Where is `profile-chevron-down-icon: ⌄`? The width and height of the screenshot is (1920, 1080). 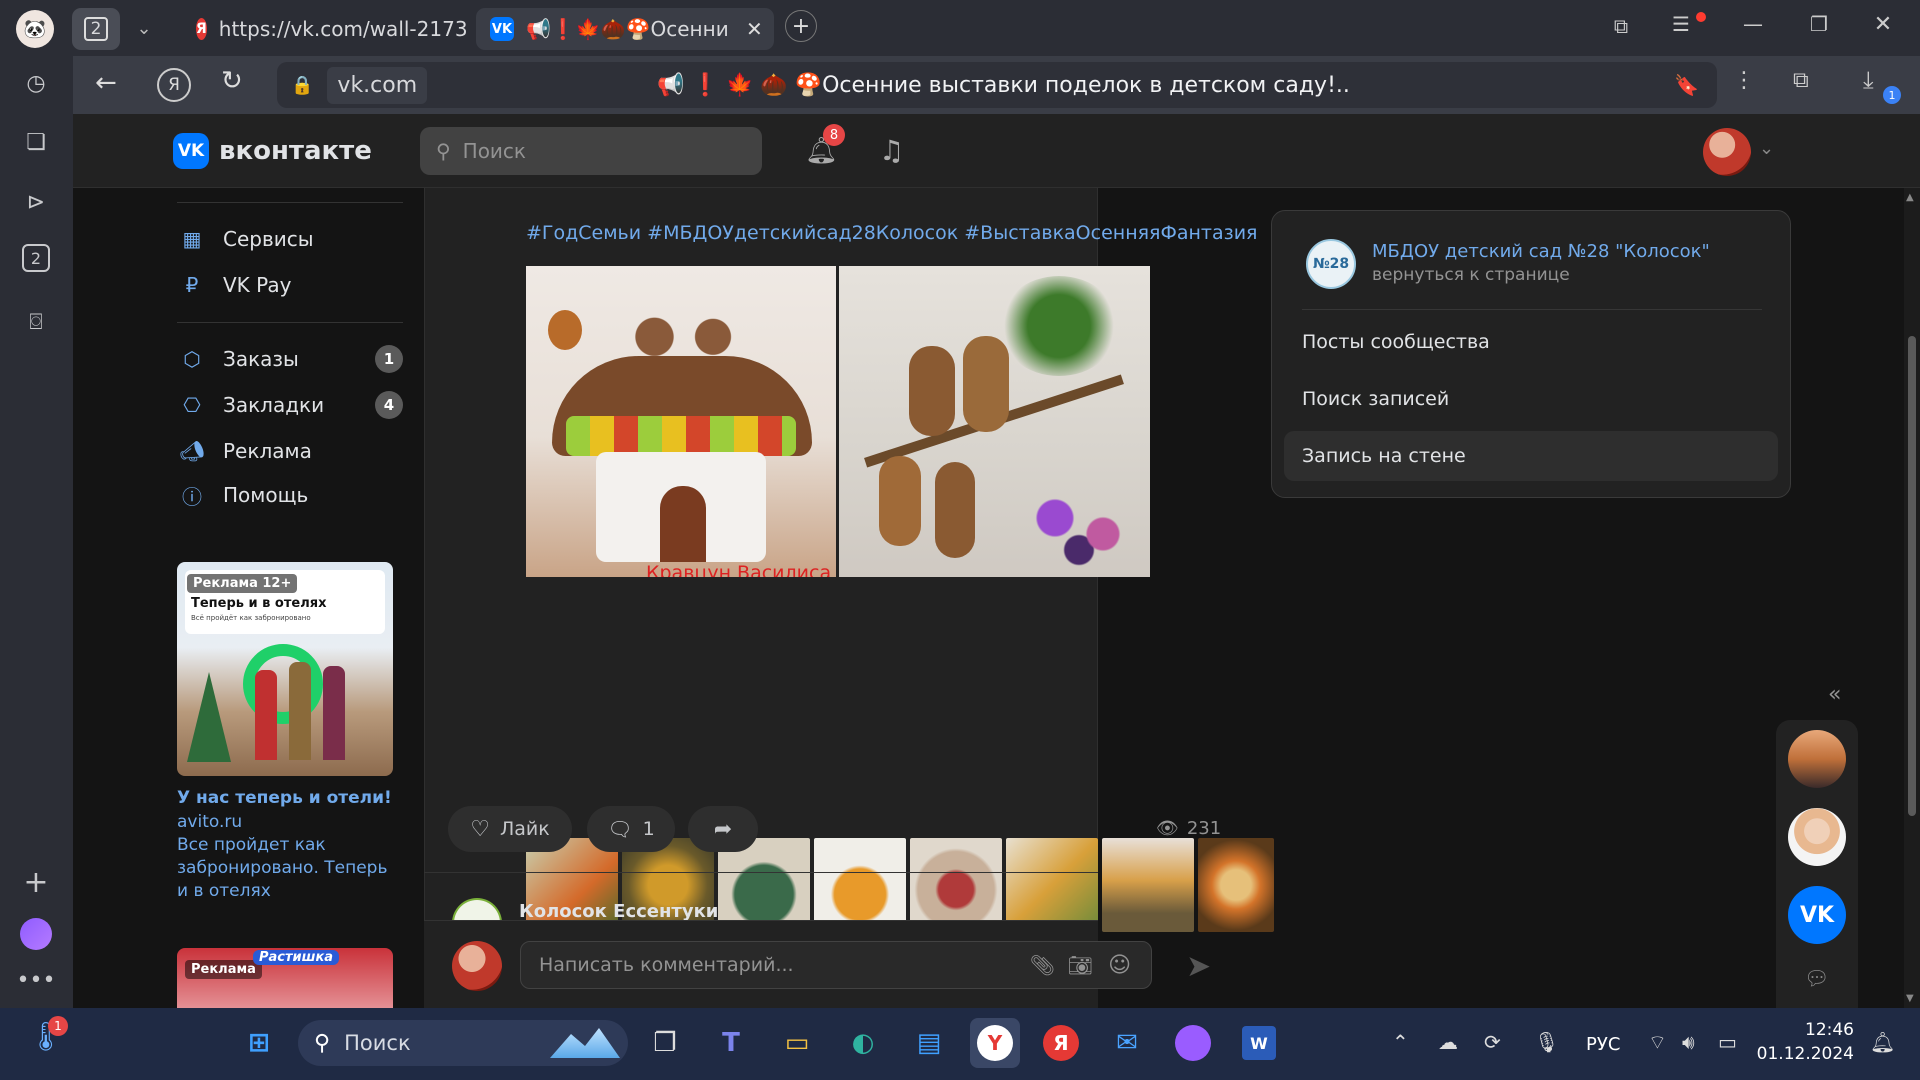
profile-chevron-down-icon: ⌄ is located at coordinates (1766, 148).